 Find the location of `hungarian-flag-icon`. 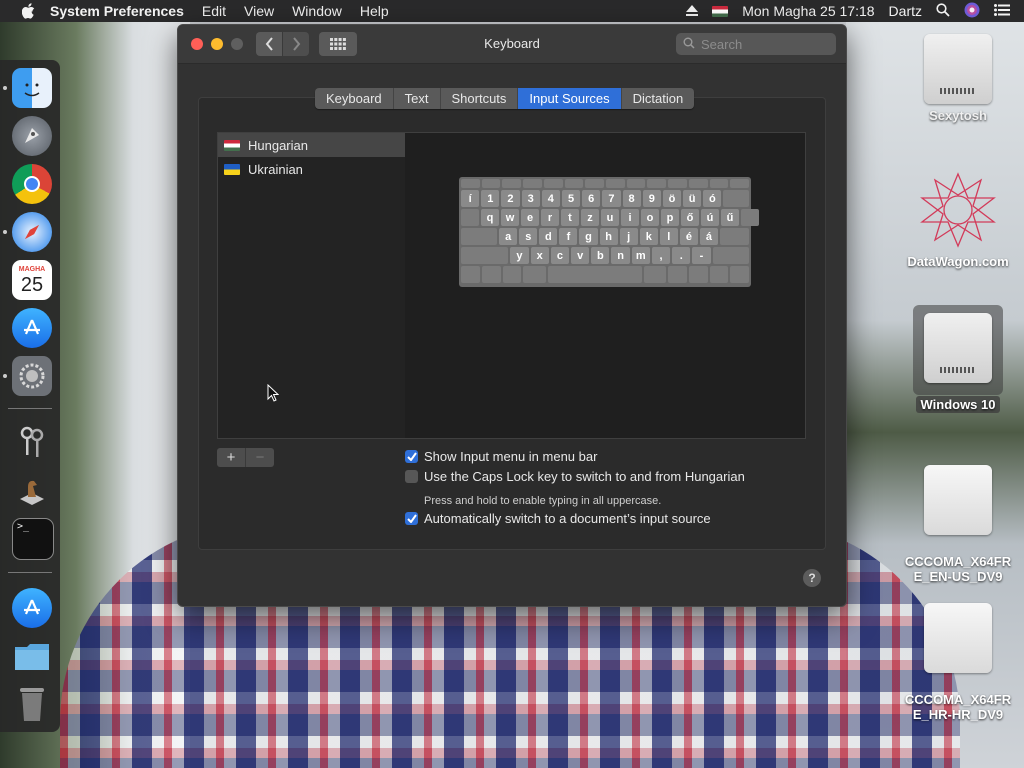

hungarian-flag-icon is located at coordinates (232, 145).